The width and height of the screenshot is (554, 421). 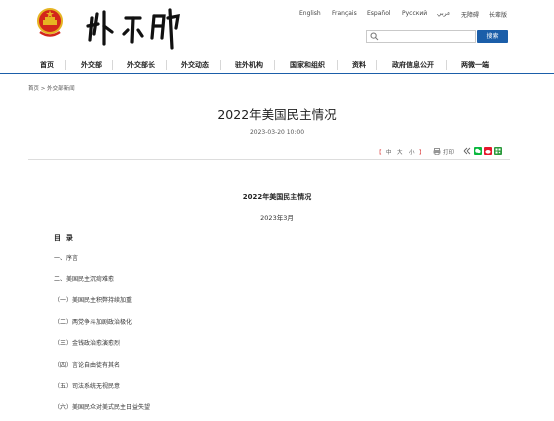 I want to click on lang-arabic-link: عربي, so click(x=444, y=13).